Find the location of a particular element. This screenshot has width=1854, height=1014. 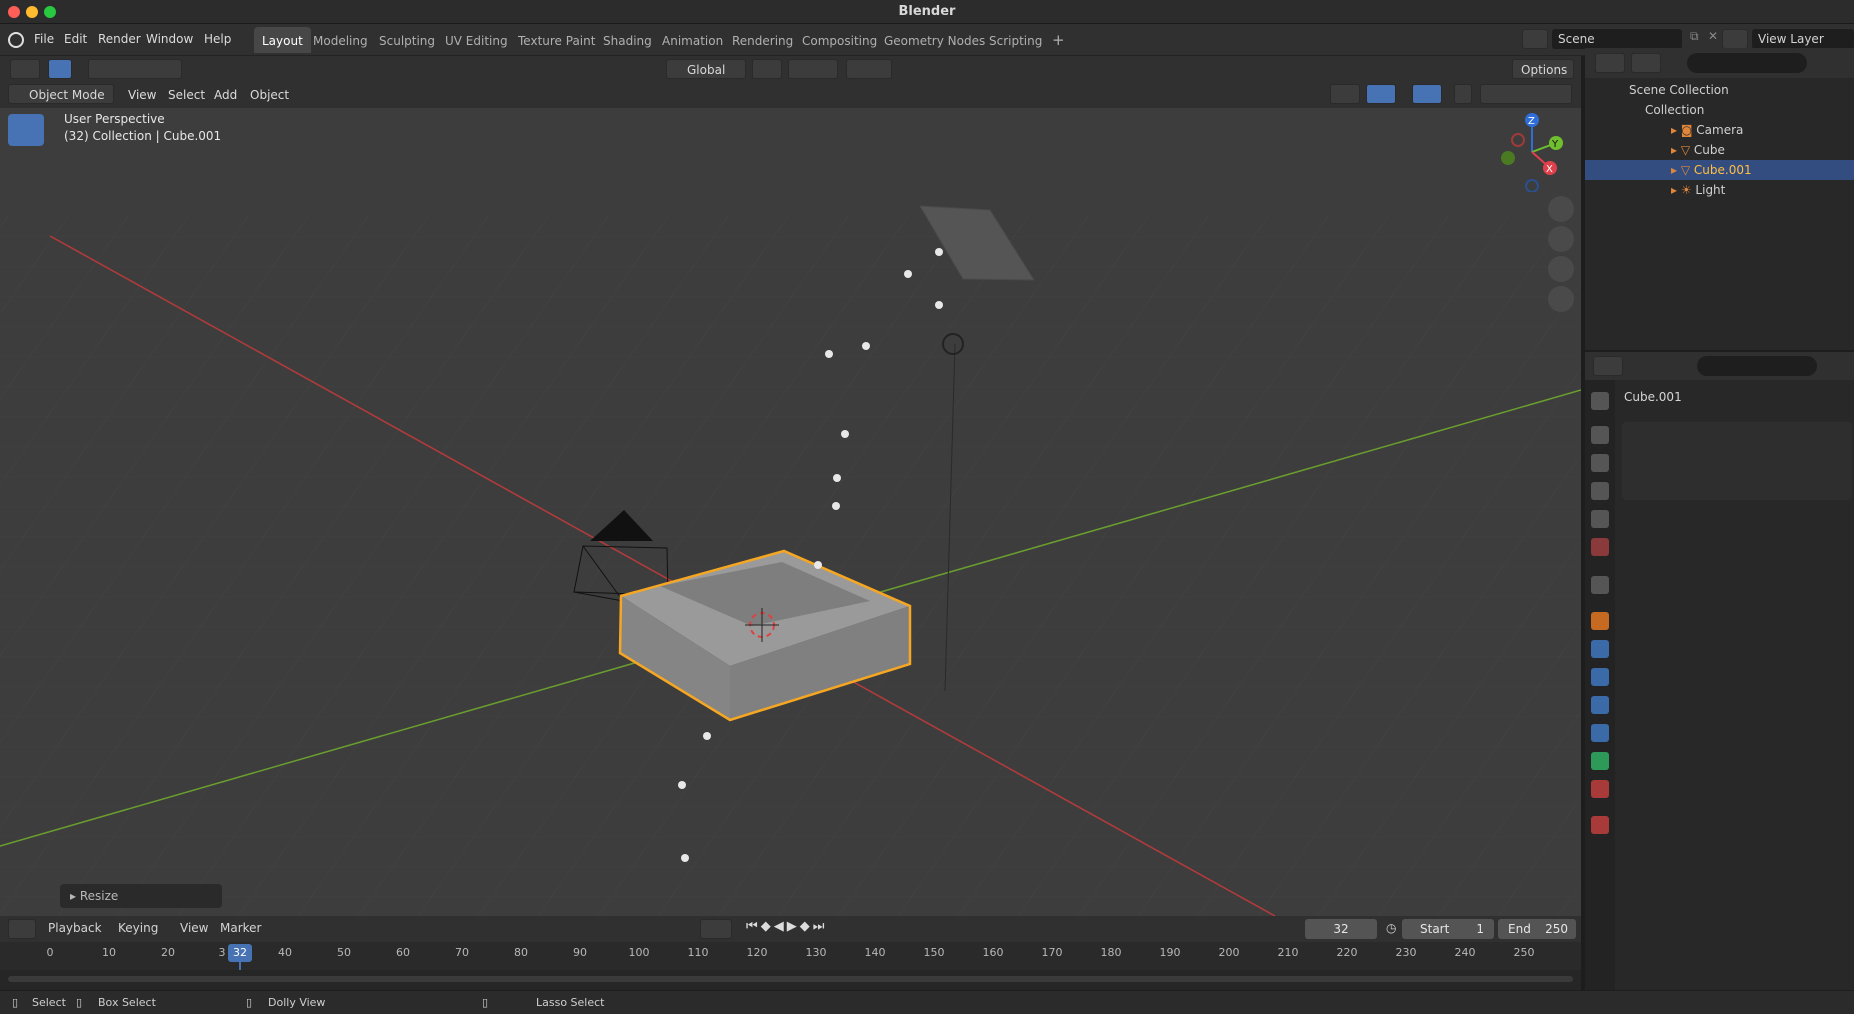

measure-tool-icon is located at coordinates (26, 386).